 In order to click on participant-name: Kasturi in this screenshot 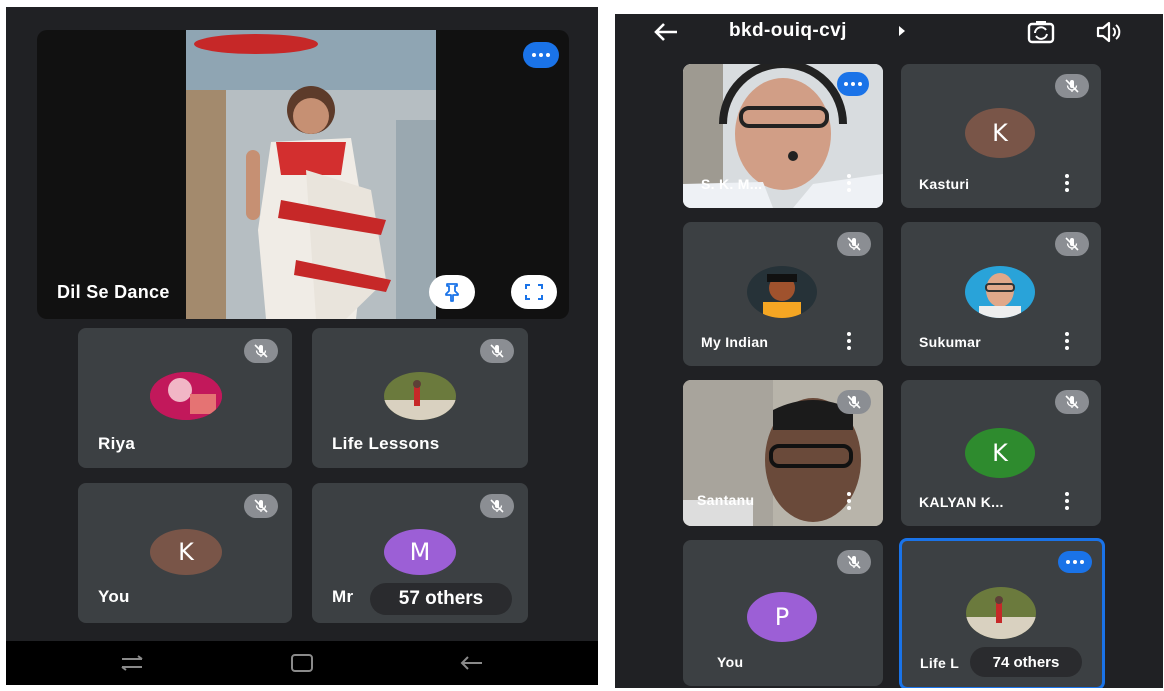, I will do `click(944, 184)`.